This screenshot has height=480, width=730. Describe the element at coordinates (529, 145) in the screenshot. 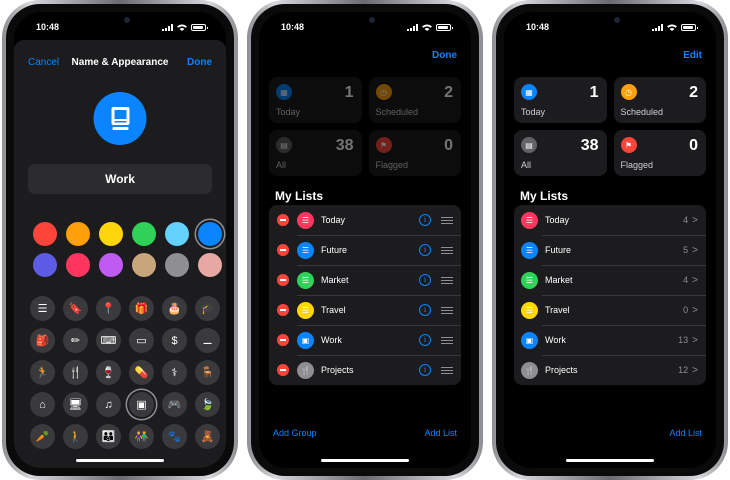

I see `tray-icon: ▤` at that location.